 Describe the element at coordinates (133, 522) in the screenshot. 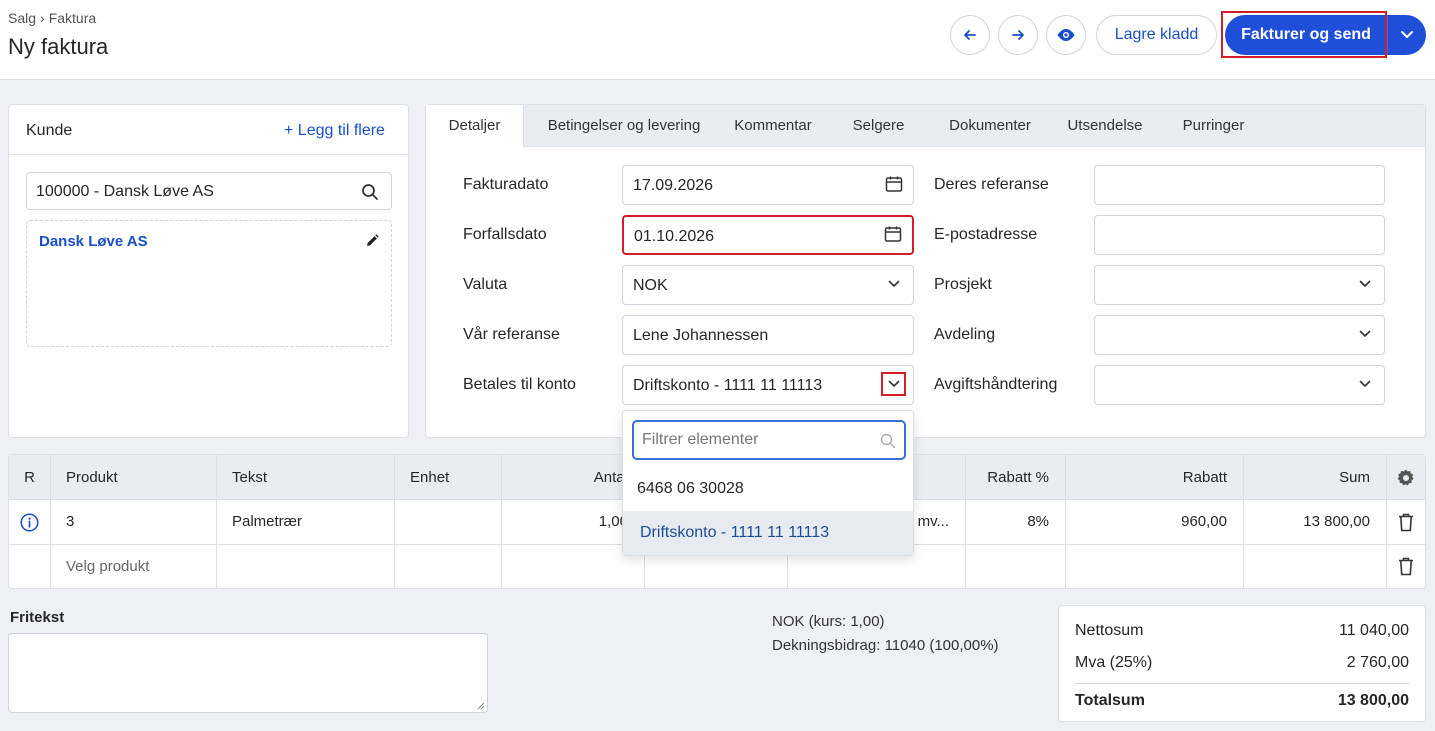

I see `row-product: 3` at that location.